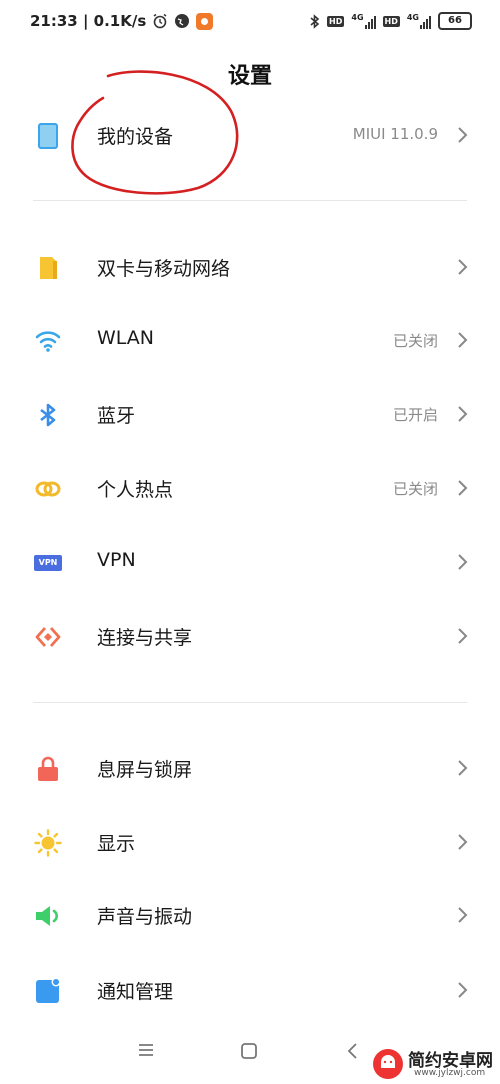  What do you see at coordinates (47, 916) in the screenshot?
I see `speaker-icon` at bounding box center [47, 916].